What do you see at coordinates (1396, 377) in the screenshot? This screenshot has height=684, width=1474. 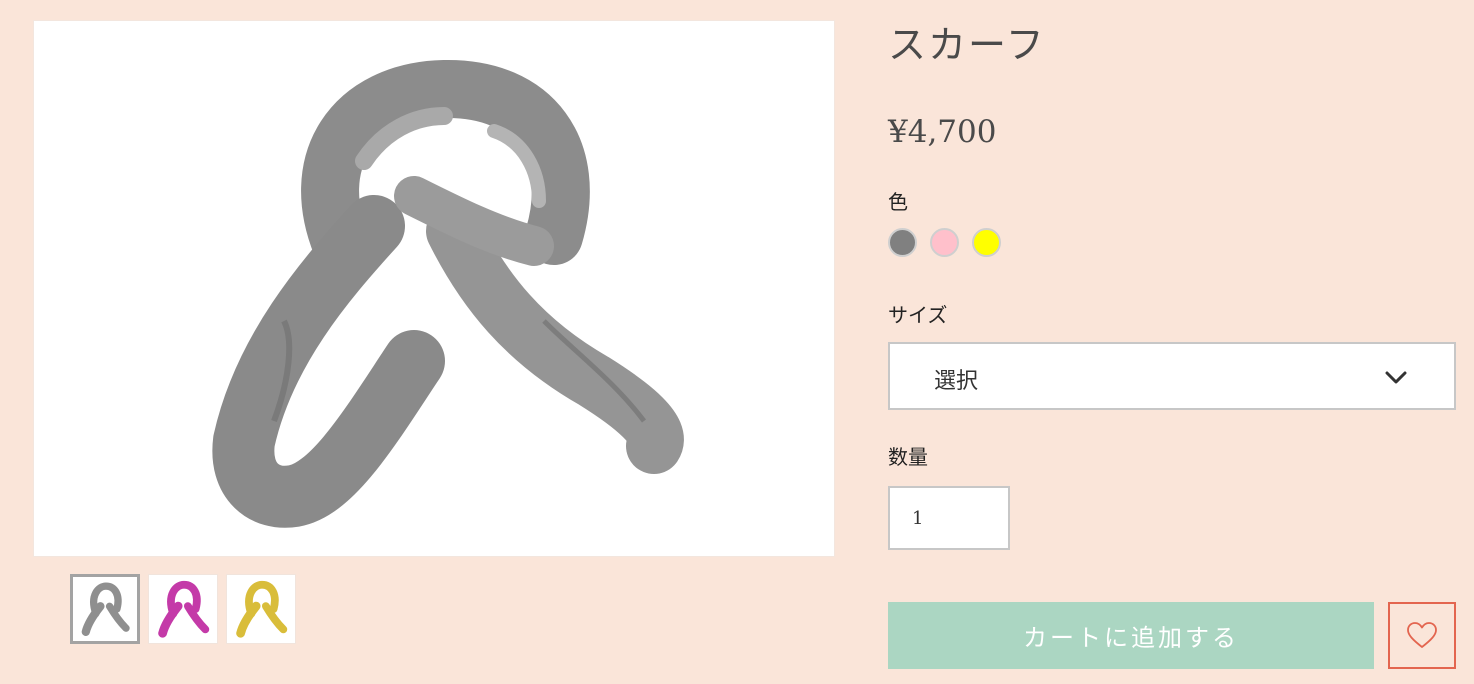 I see `chevron-down-icon` at bounding box center [1396, 377].